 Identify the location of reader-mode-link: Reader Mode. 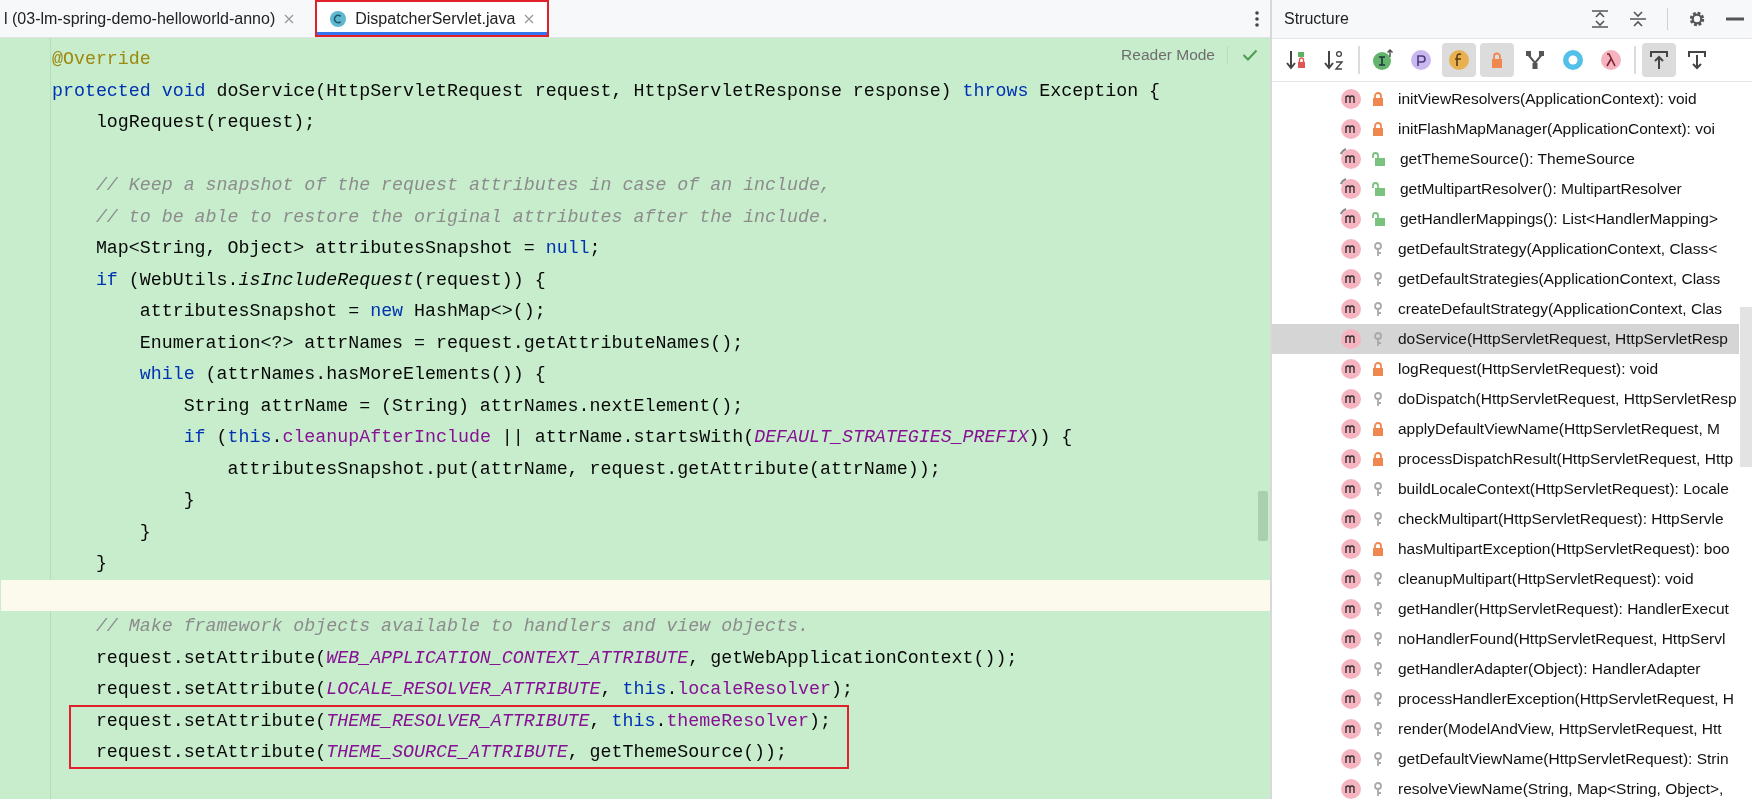
(1174, 55).